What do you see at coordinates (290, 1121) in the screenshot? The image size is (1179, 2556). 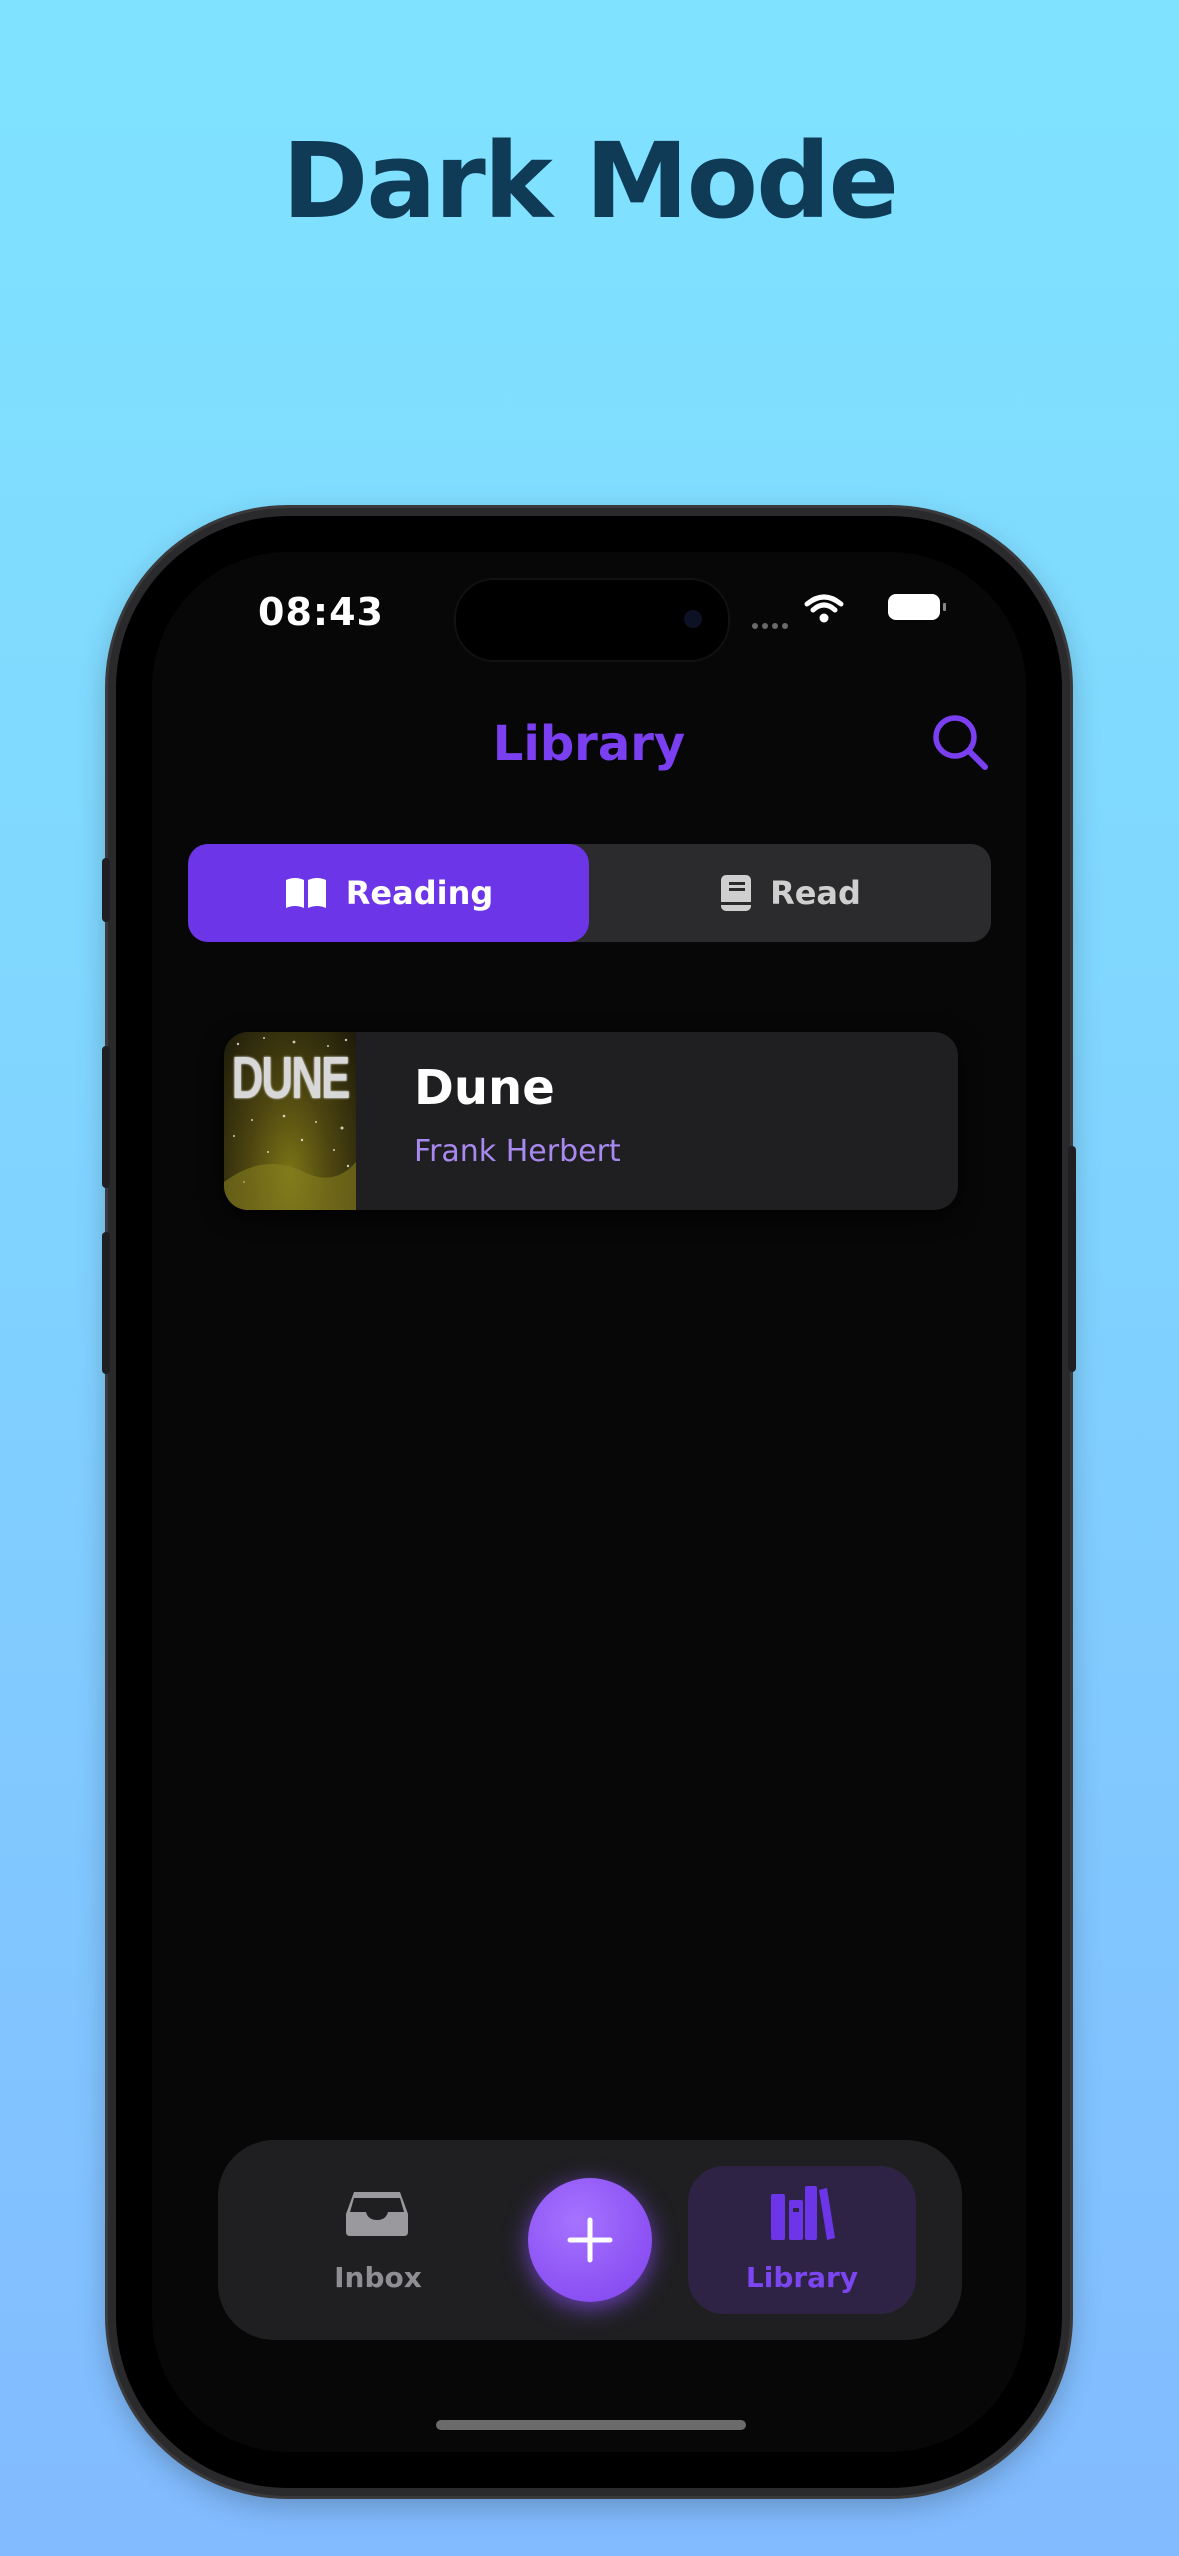 I see `book-cover: DUNE` at bounding box center [290, 1121].